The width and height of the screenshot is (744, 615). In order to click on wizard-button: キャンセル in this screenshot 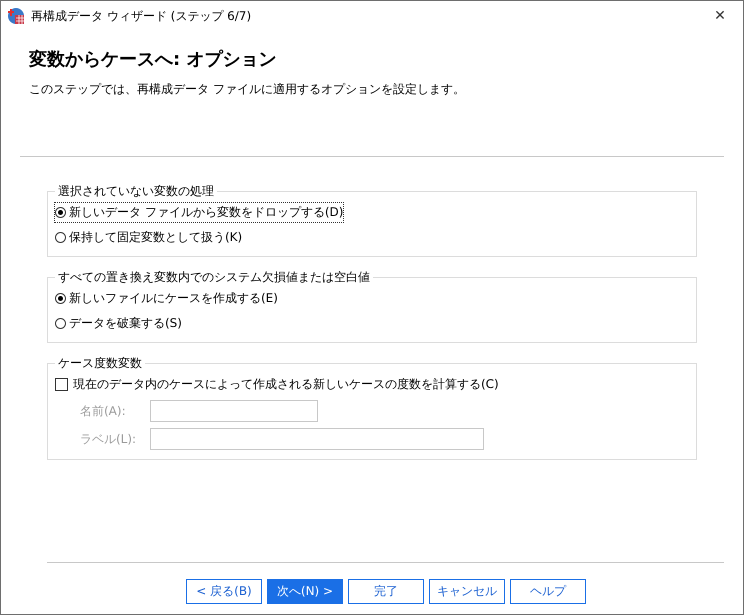, I will do `click(467, 591)`.